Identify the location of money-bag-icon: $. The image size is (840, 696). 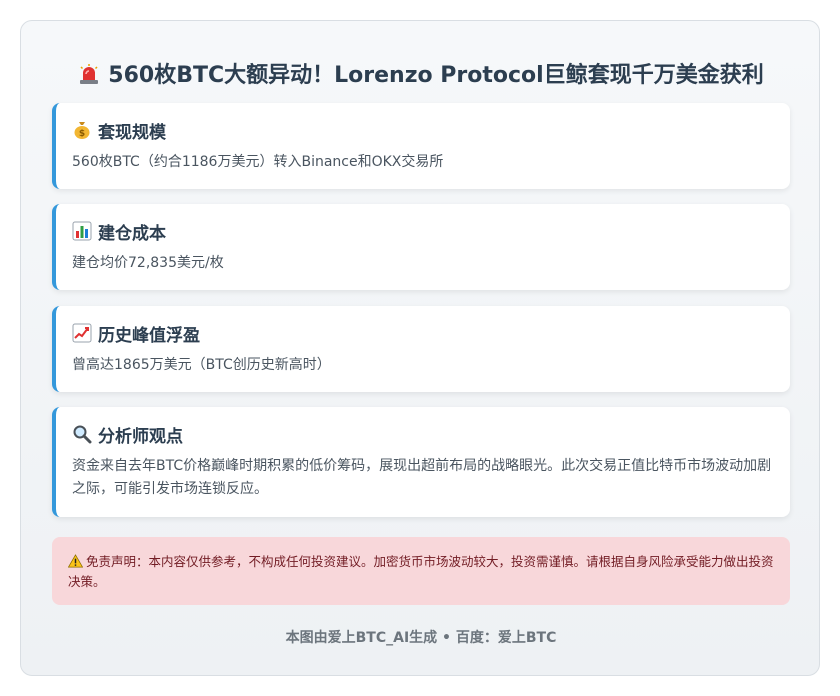
(82, 130).